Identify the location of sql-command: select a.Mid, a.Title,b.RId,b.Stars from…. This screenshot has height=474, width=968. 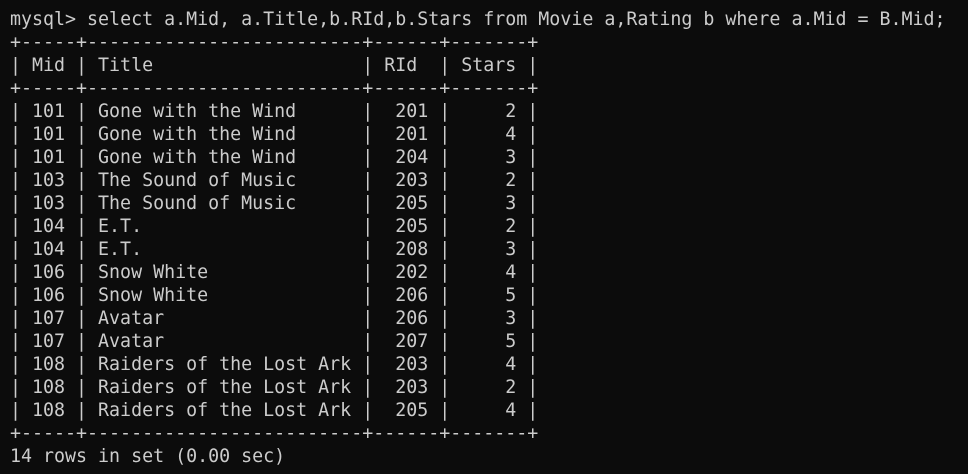
(516, 19).